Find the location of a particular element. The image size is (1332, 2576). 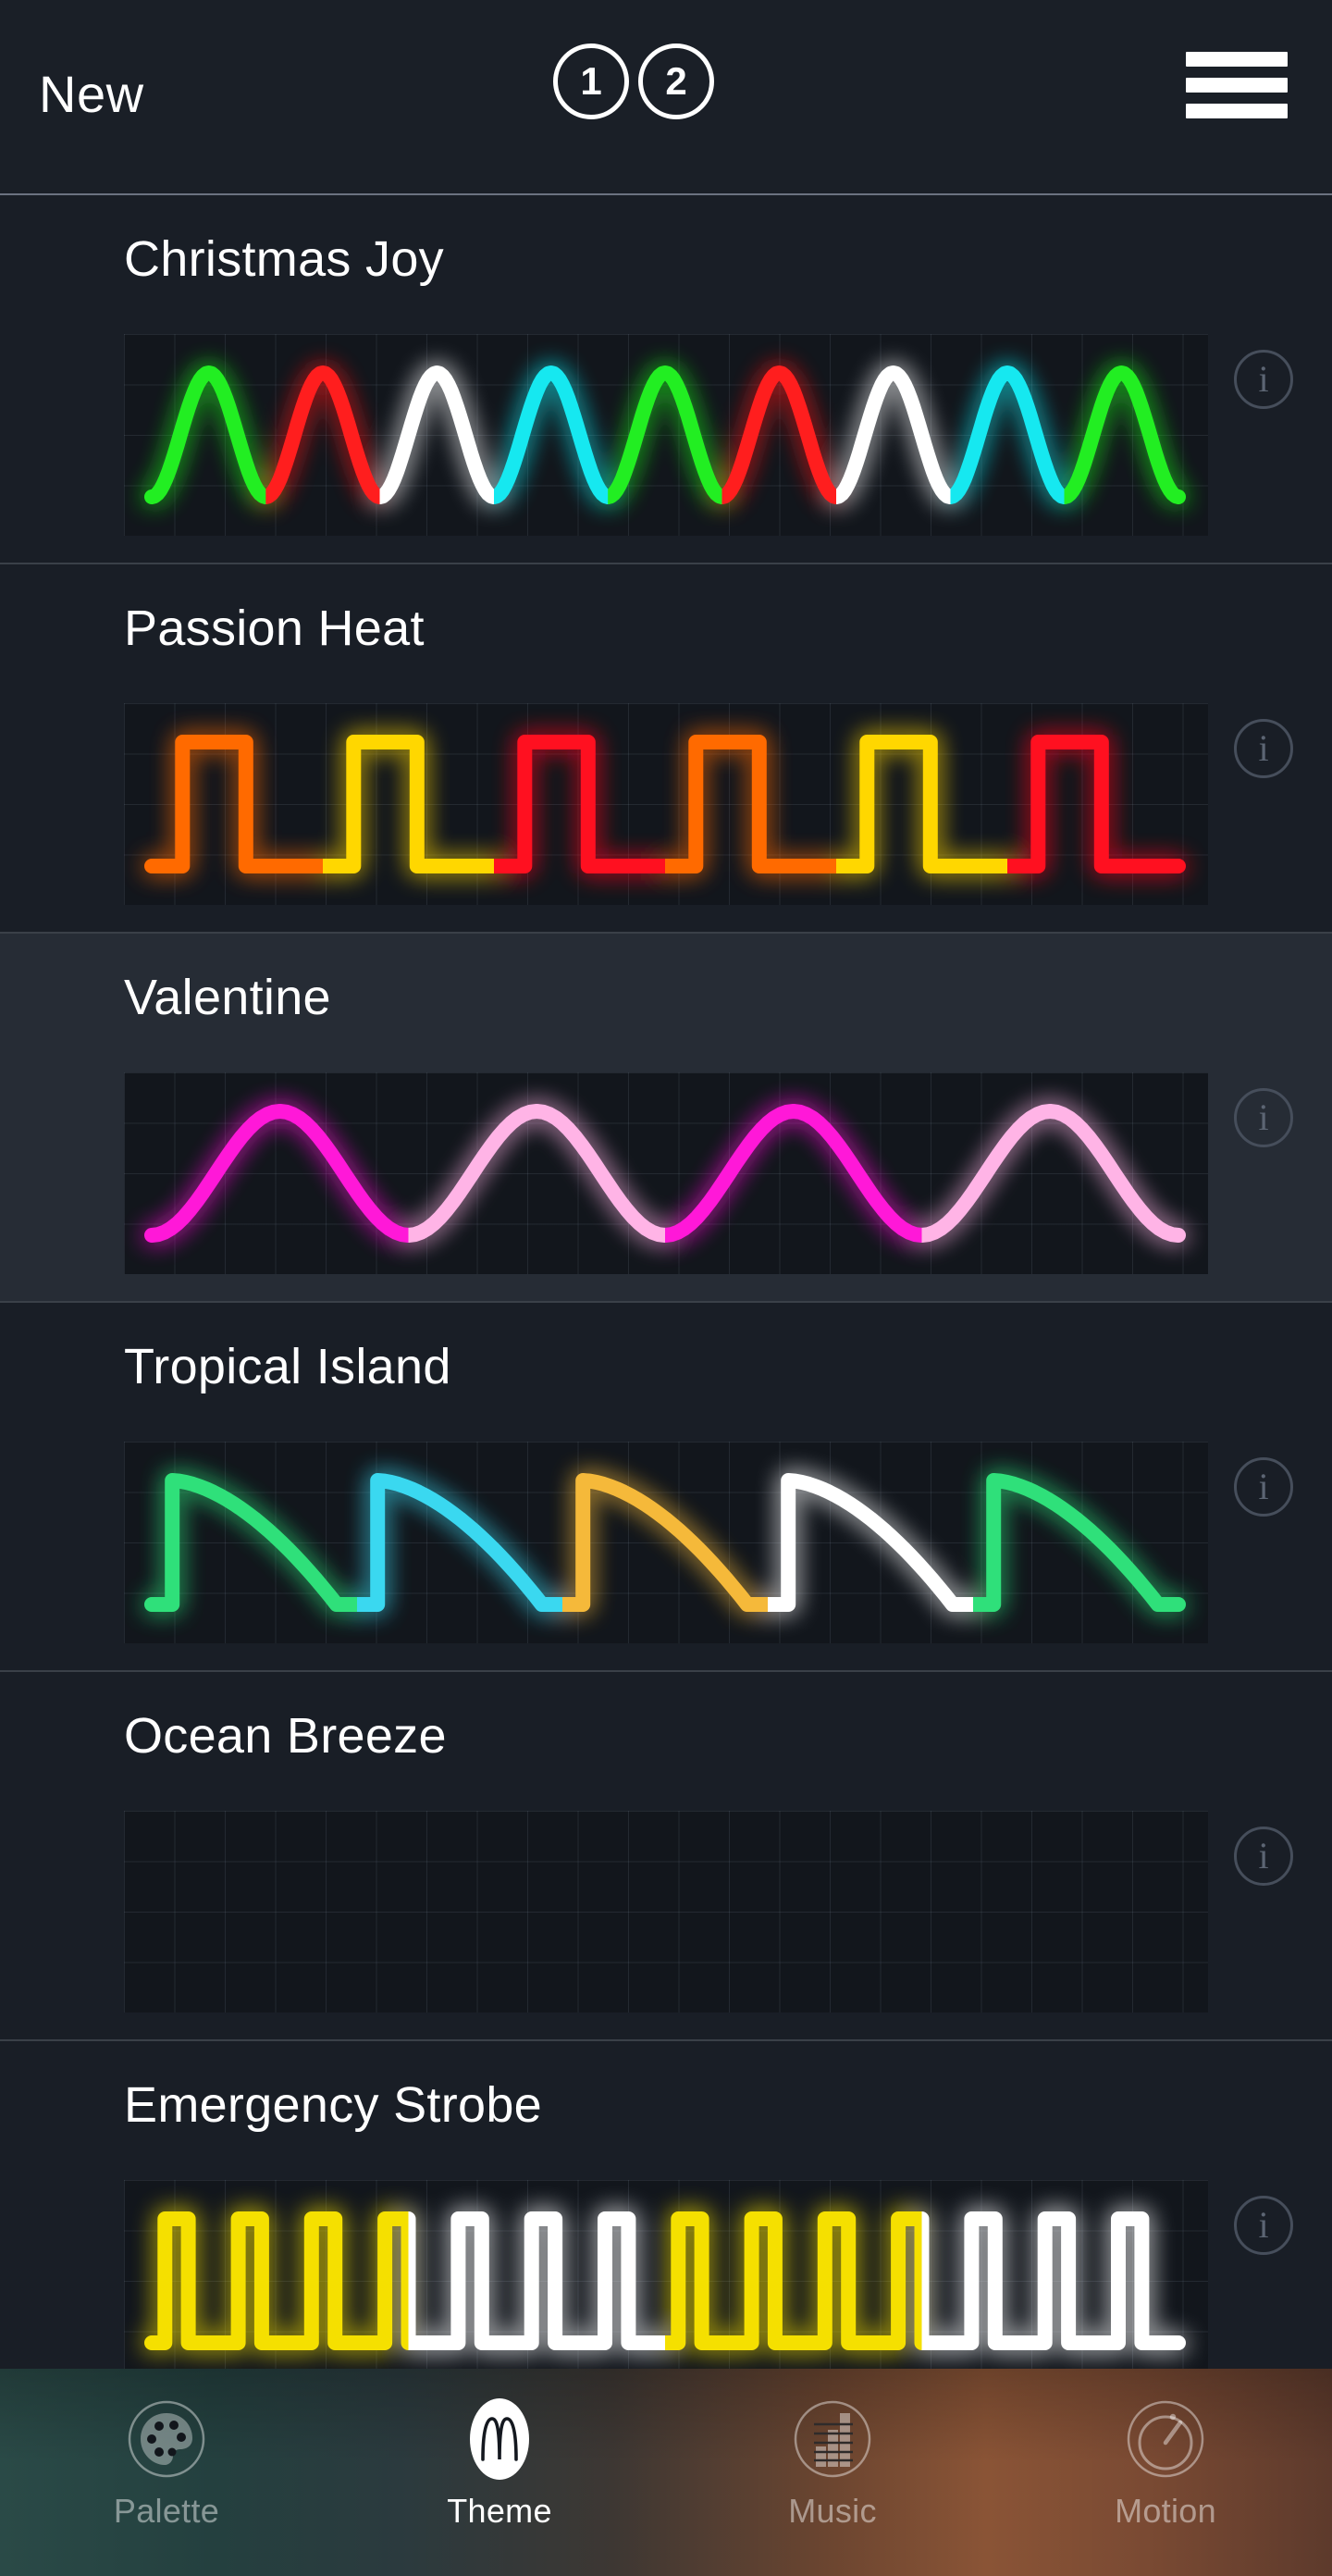

theme-row: Christmas Joy i is located at coordinates (666, 380).